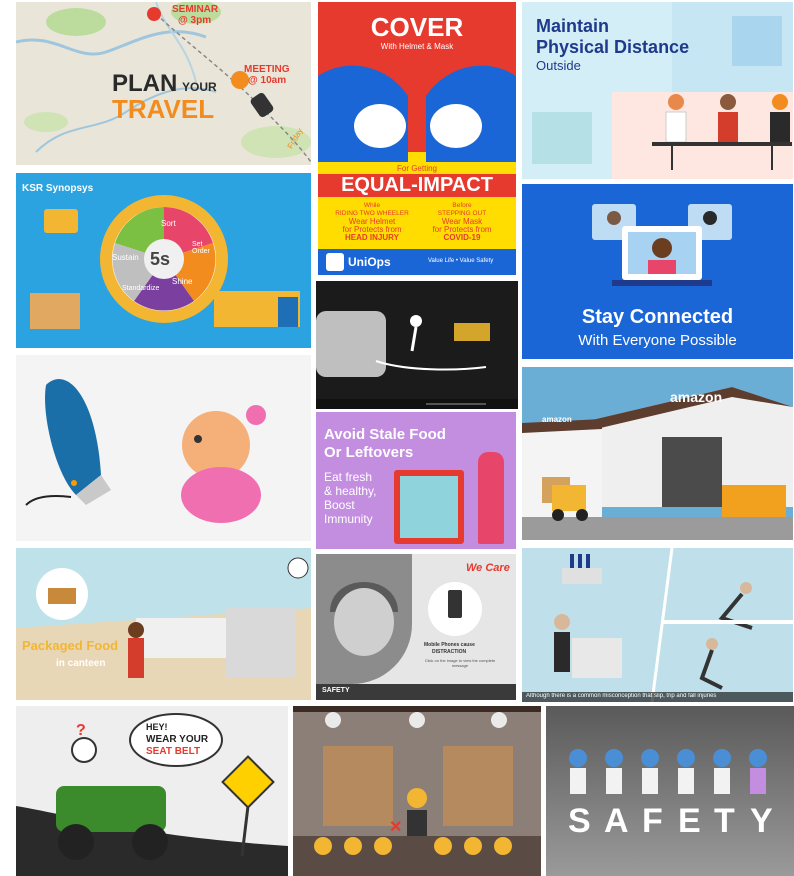 The image size is (794, 876). What do you see at coordinates (616, 821) in the screenshot?
I see `safety-letter: A` at bounding box center [616, 821].